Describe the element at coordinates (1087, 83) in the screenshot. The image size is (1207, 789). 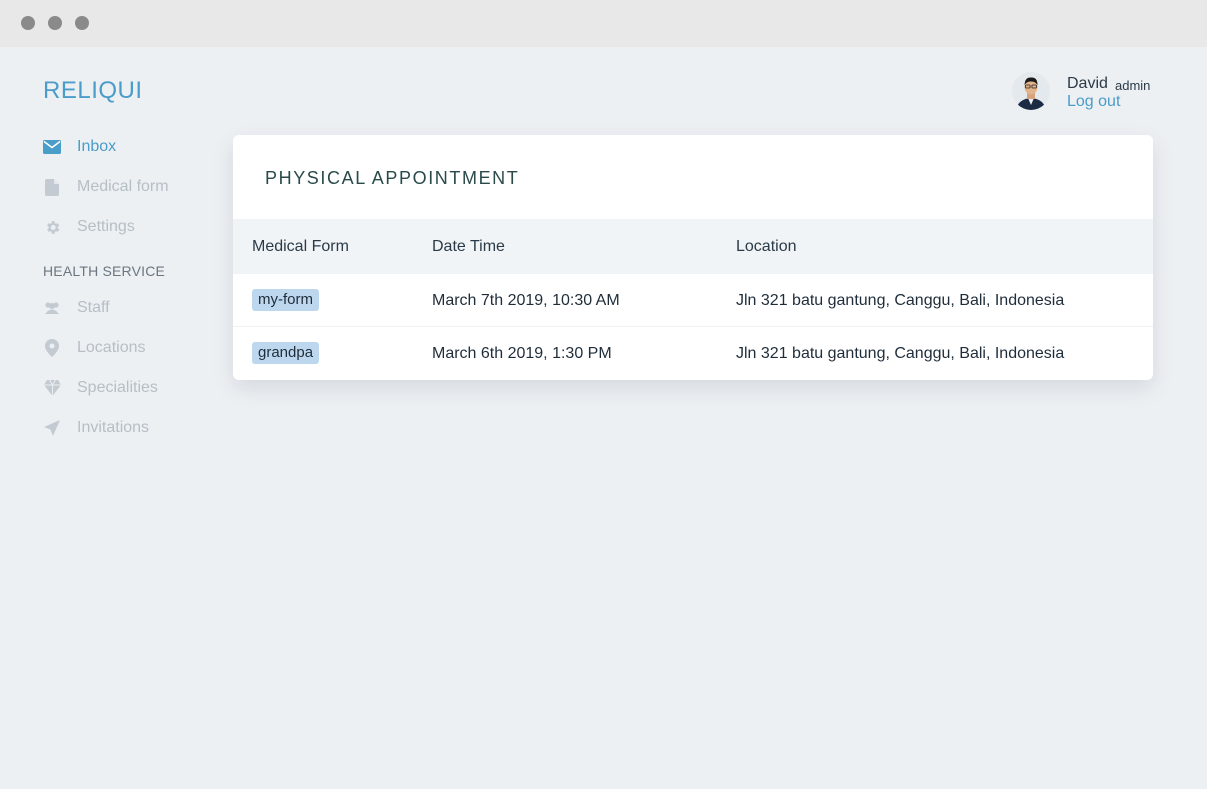
I see `user-name: David` at that location.